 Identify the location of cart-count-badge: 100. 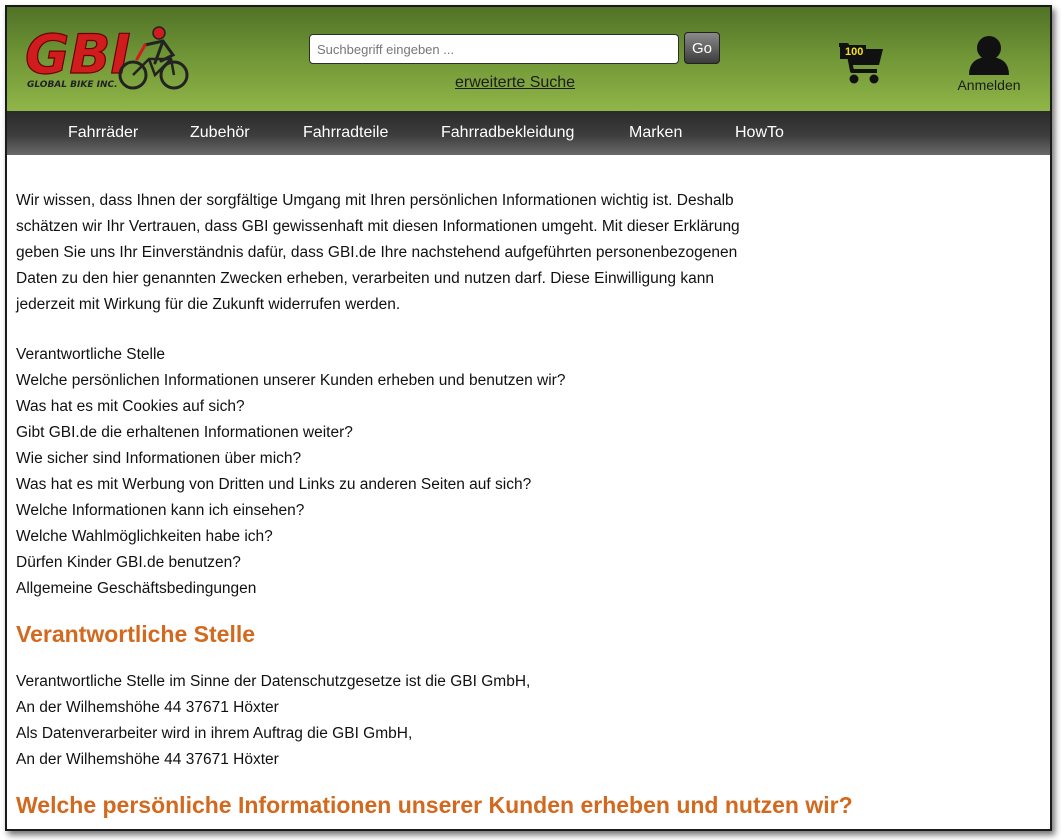
(854, 52).